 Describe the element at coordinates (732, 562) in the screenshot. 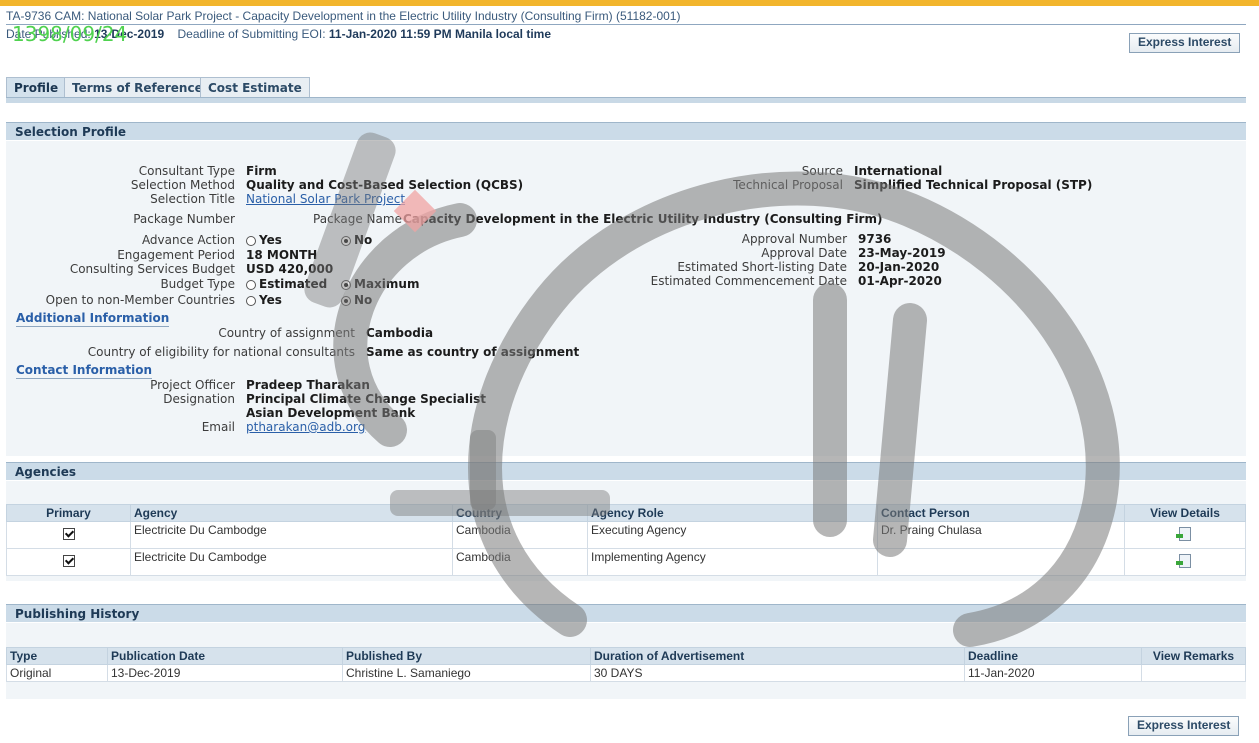

I see `agency-role-cell: Implementing Agency` at that location.